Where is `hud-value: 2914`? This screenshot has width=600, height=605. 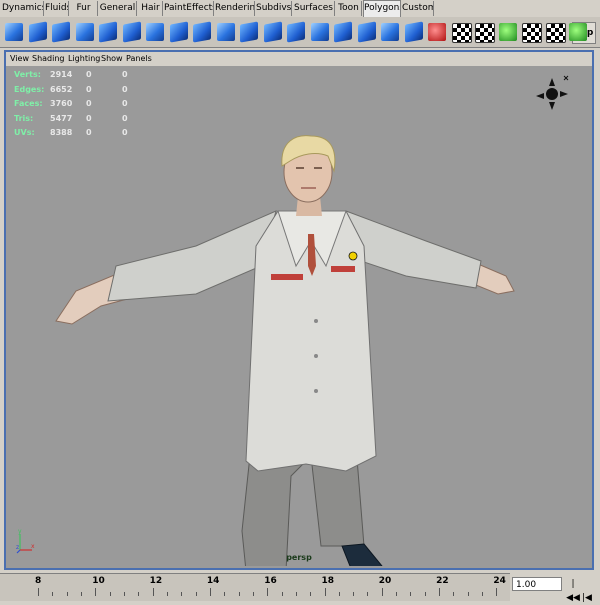 hud-value: 2914 is located at coordinates (61, 74).